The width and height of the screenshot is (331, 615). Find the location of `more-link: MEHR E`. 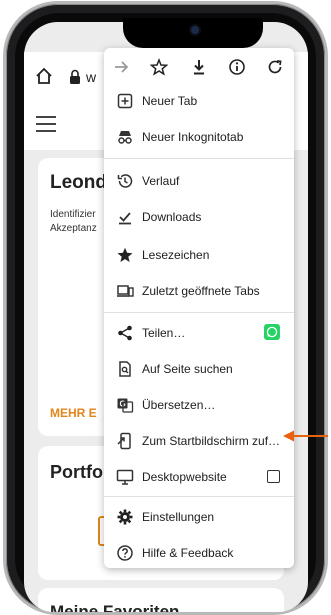

more-link: MEHR E is located at coordinates (73, 413).